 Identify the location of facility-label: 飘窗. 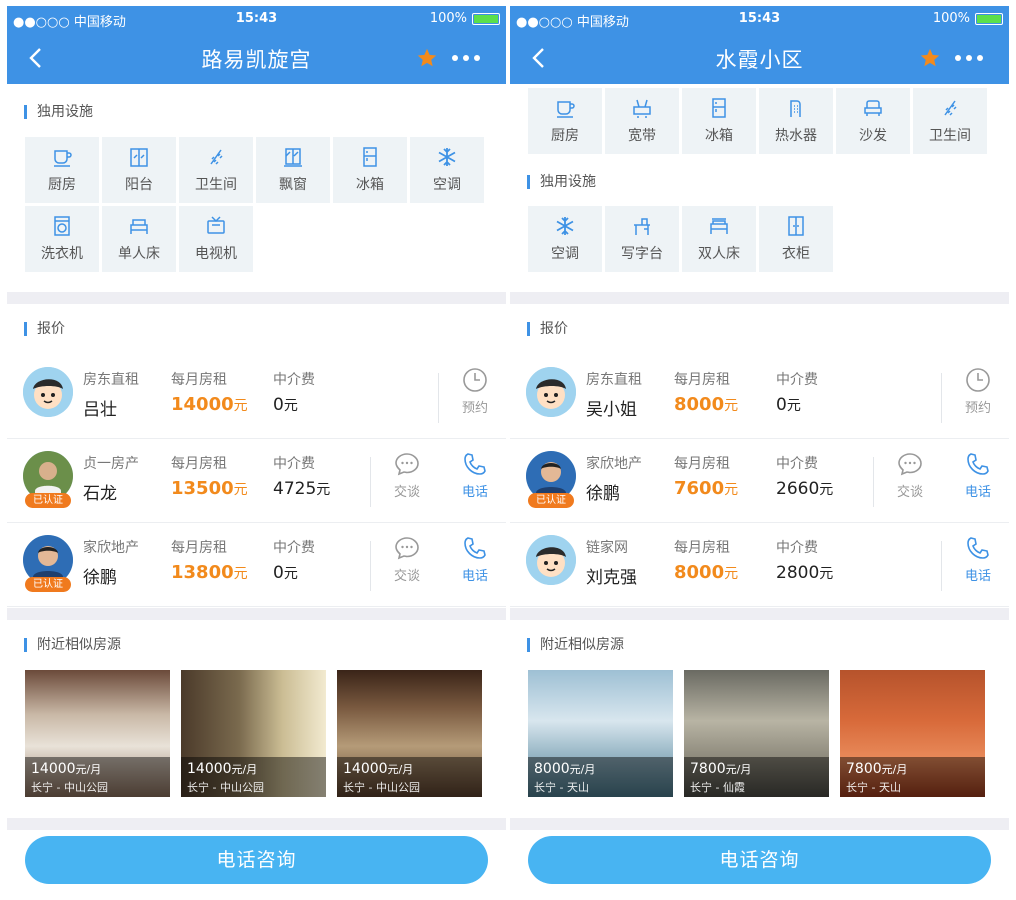
(293, 185).